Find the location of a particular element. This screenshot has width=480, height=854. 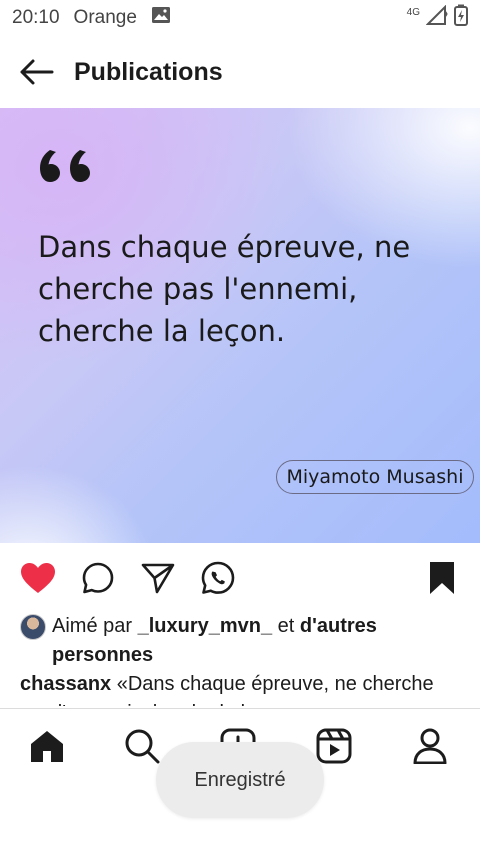

status-icons: 4G is located at coordinates (437, 18).